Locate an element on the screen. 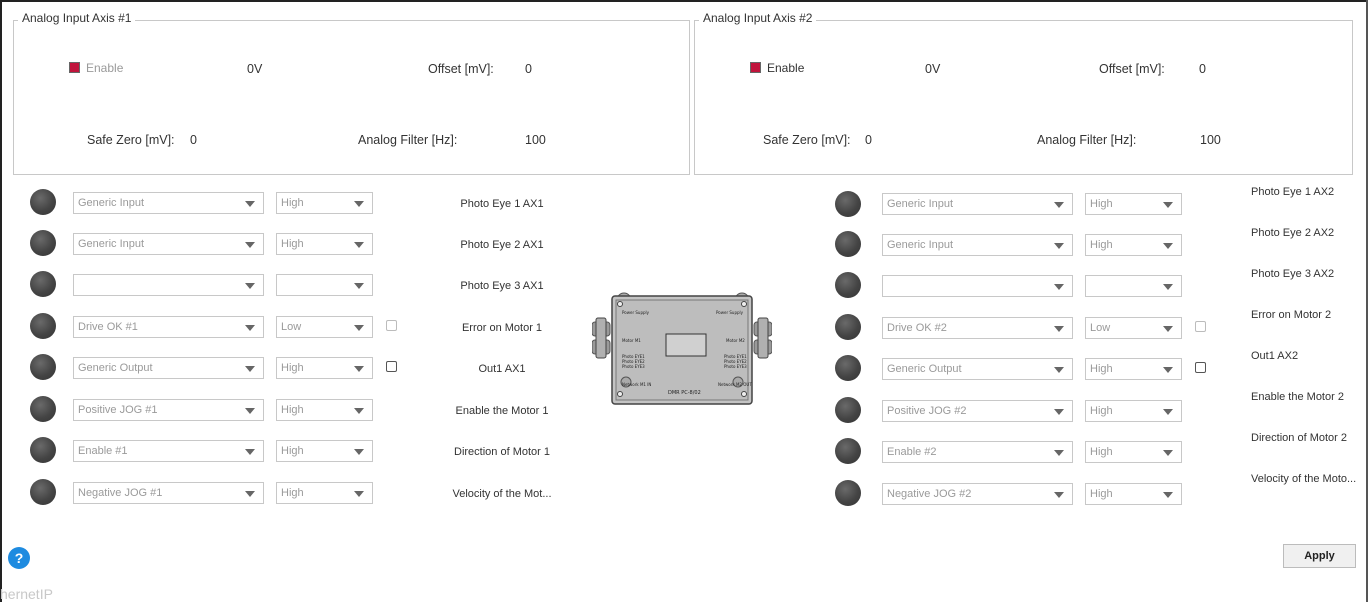 This screenshot has height=602, width=1368. function-dropdown: Negative JOG #2 is located at coordinates (977, 494).